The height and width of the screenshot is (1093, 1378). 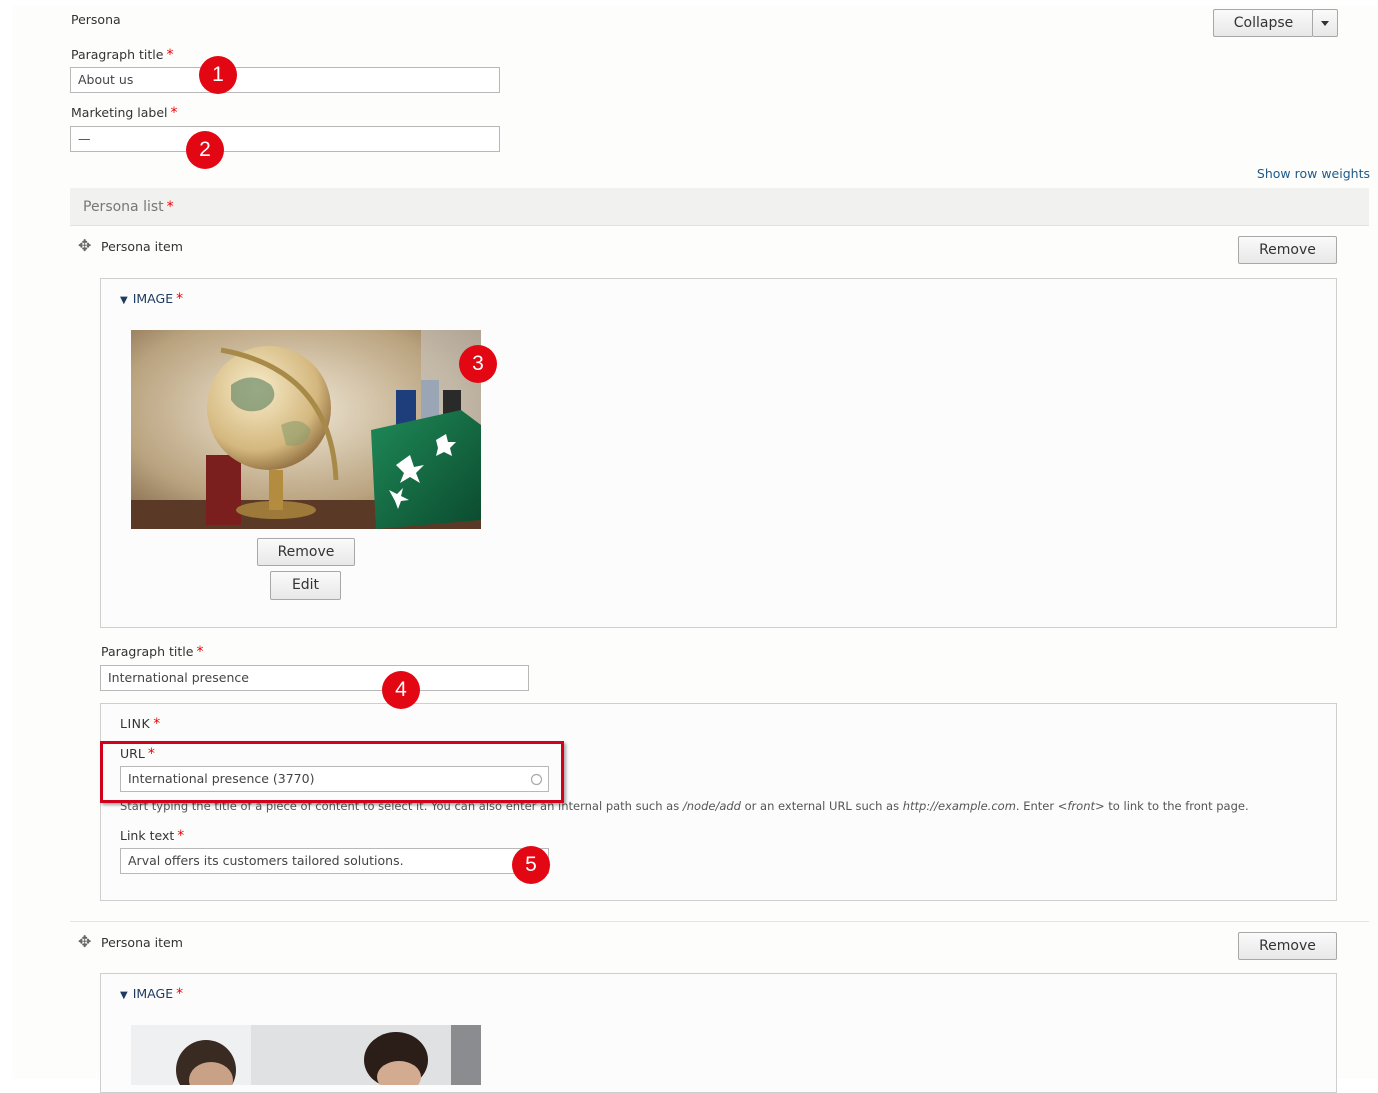 I want to click on annotation-badge-5: 5, so click(x=531, y=865).